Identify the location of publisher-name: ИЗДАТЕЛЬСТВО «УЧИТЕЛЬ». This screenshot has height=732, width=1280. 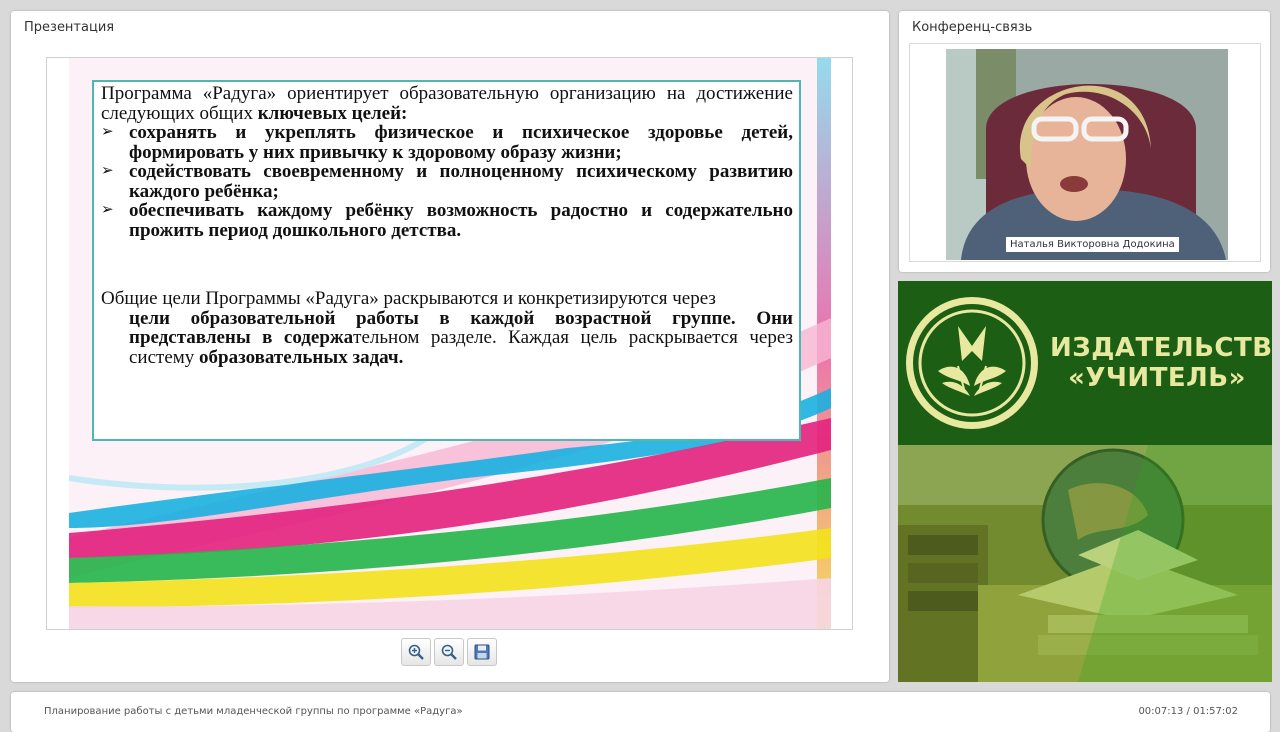
(1161, 363).